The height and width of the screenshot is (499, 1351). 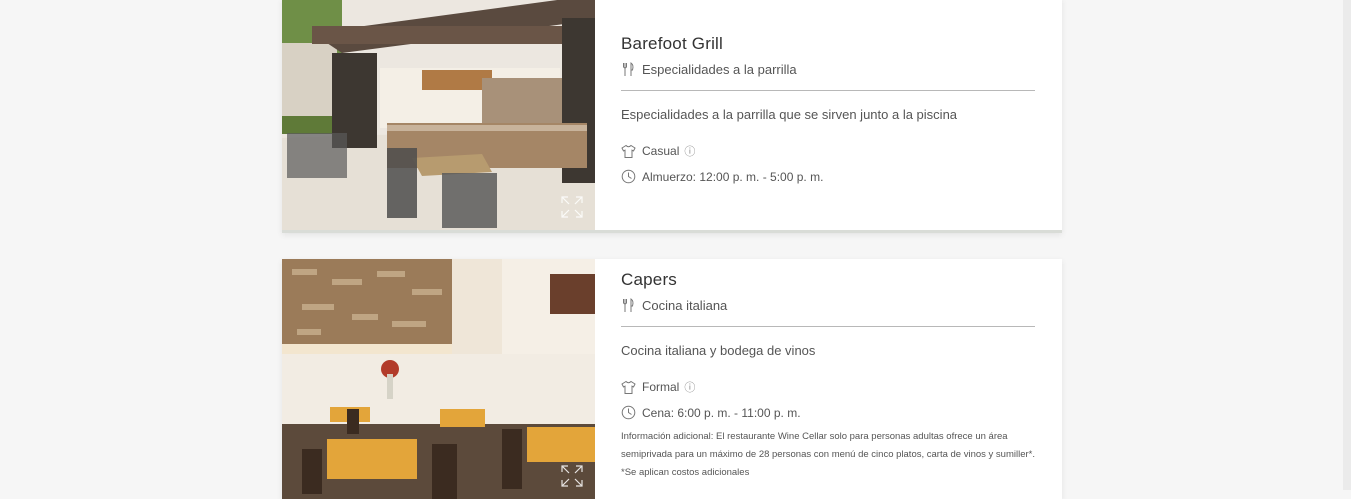 What do you see at coordinates (828, 176) in the screenshot?
I see `hours-row: Almuerzo: 12:00 p. m. - 5:00 p. m.` at bounding box center [828, 176].